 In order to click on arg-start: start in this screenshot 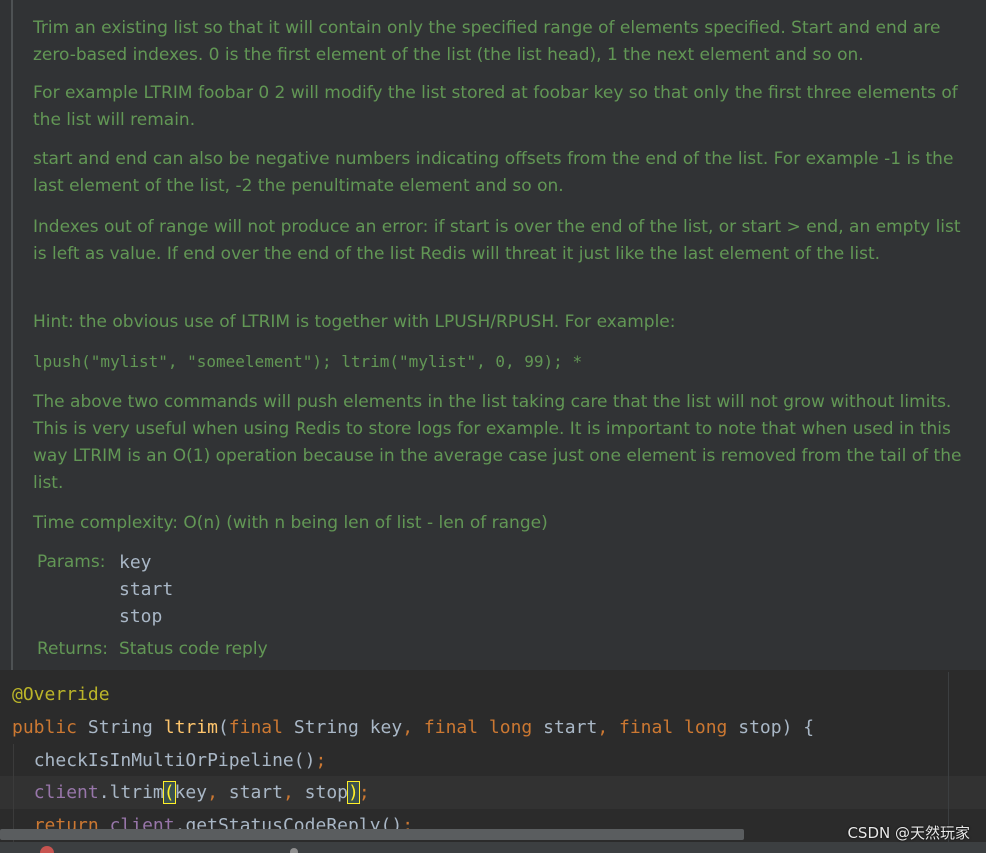, I will do `click(255, 792)`.